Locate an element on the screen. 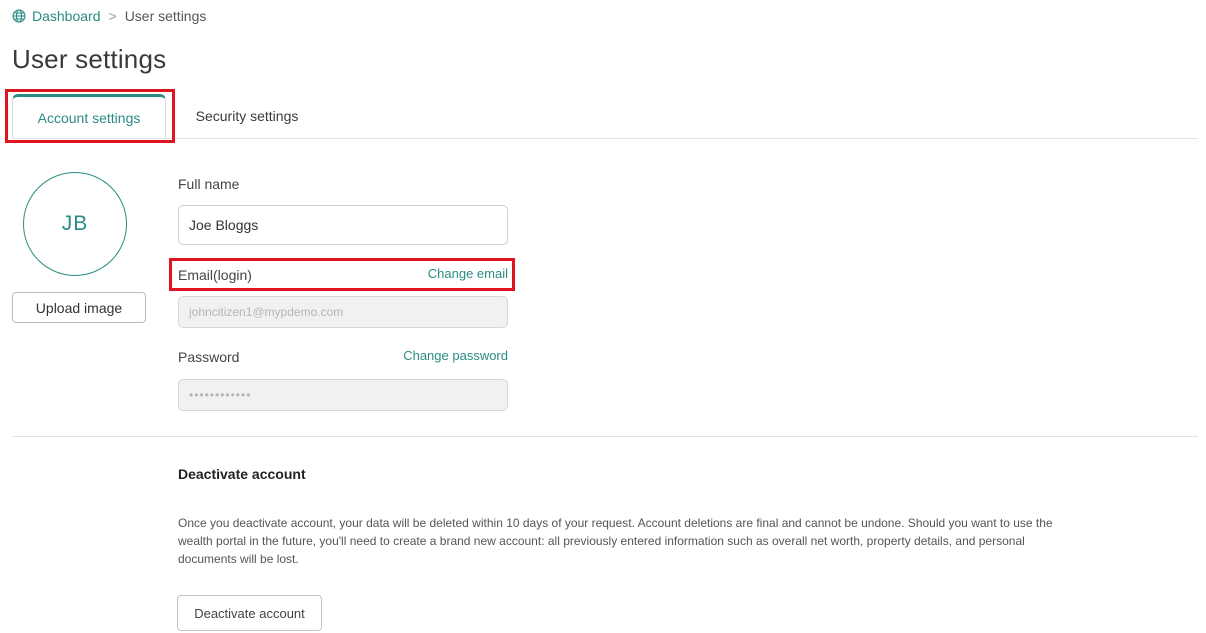 This screenshot has width=1206, height=633. breadcrumb-current: User settings is located at coordinates (165, 16).